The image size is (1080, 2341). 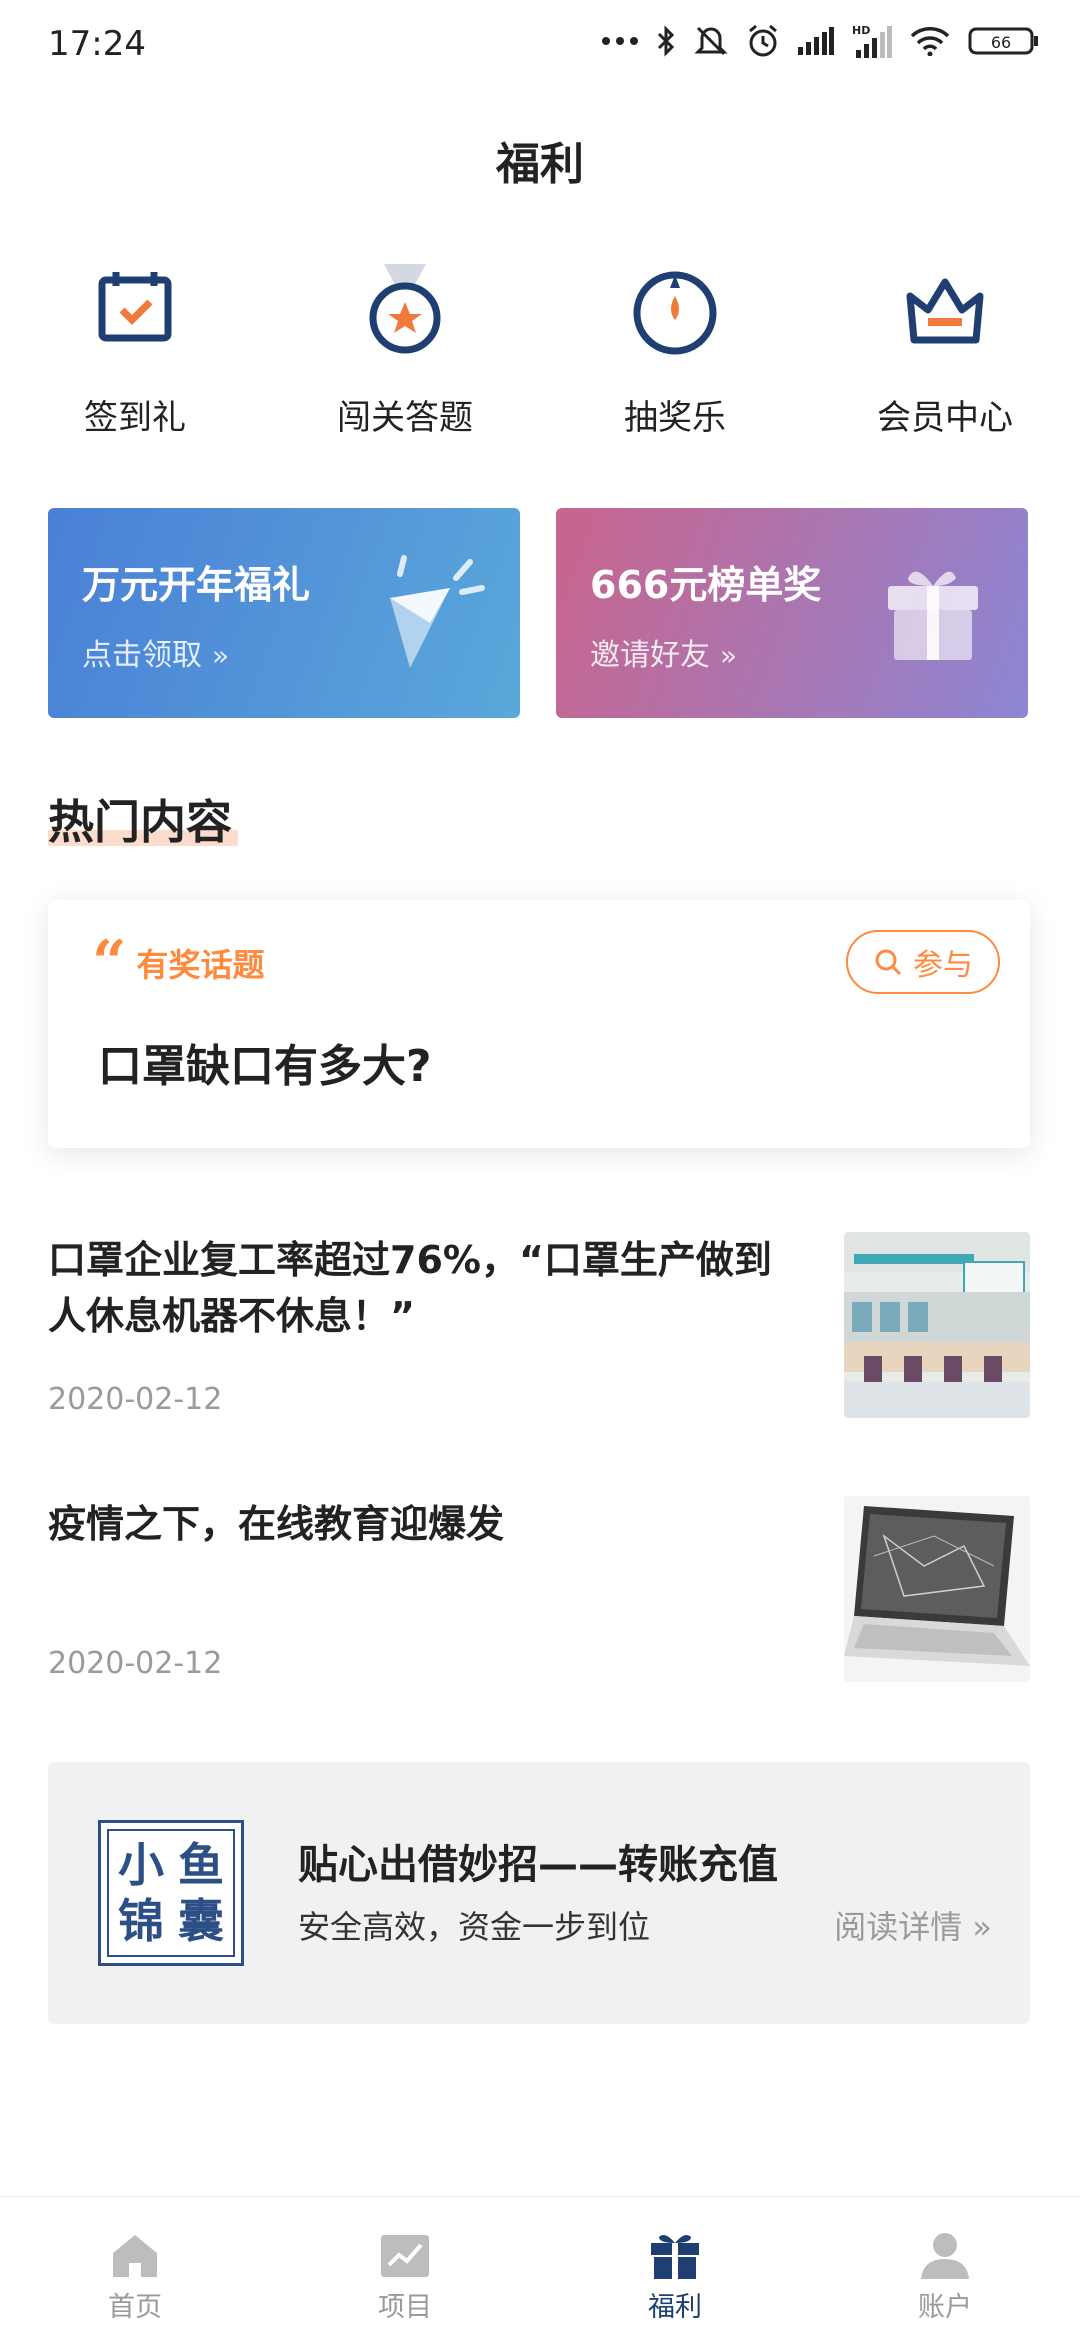 I want to click on bluetooth-icon, so click(x=666, y=41).